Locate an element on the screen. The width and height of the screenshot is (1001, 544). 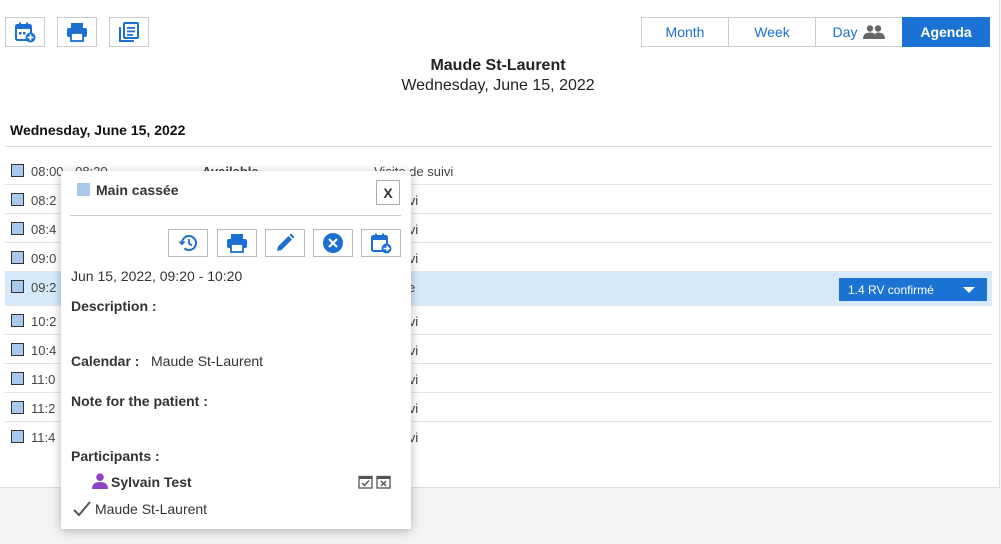
list-icon is located at coordinates (129, 32).